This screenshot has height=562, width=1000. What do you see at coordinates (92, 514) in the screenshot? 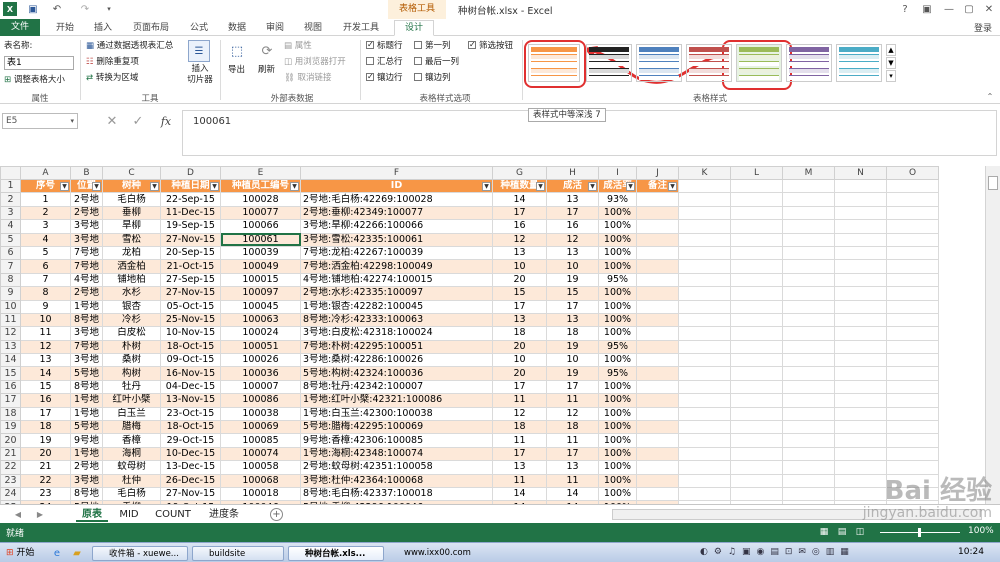
I see `sheet-tab-original: 原表` at bounding box center [92, 514].